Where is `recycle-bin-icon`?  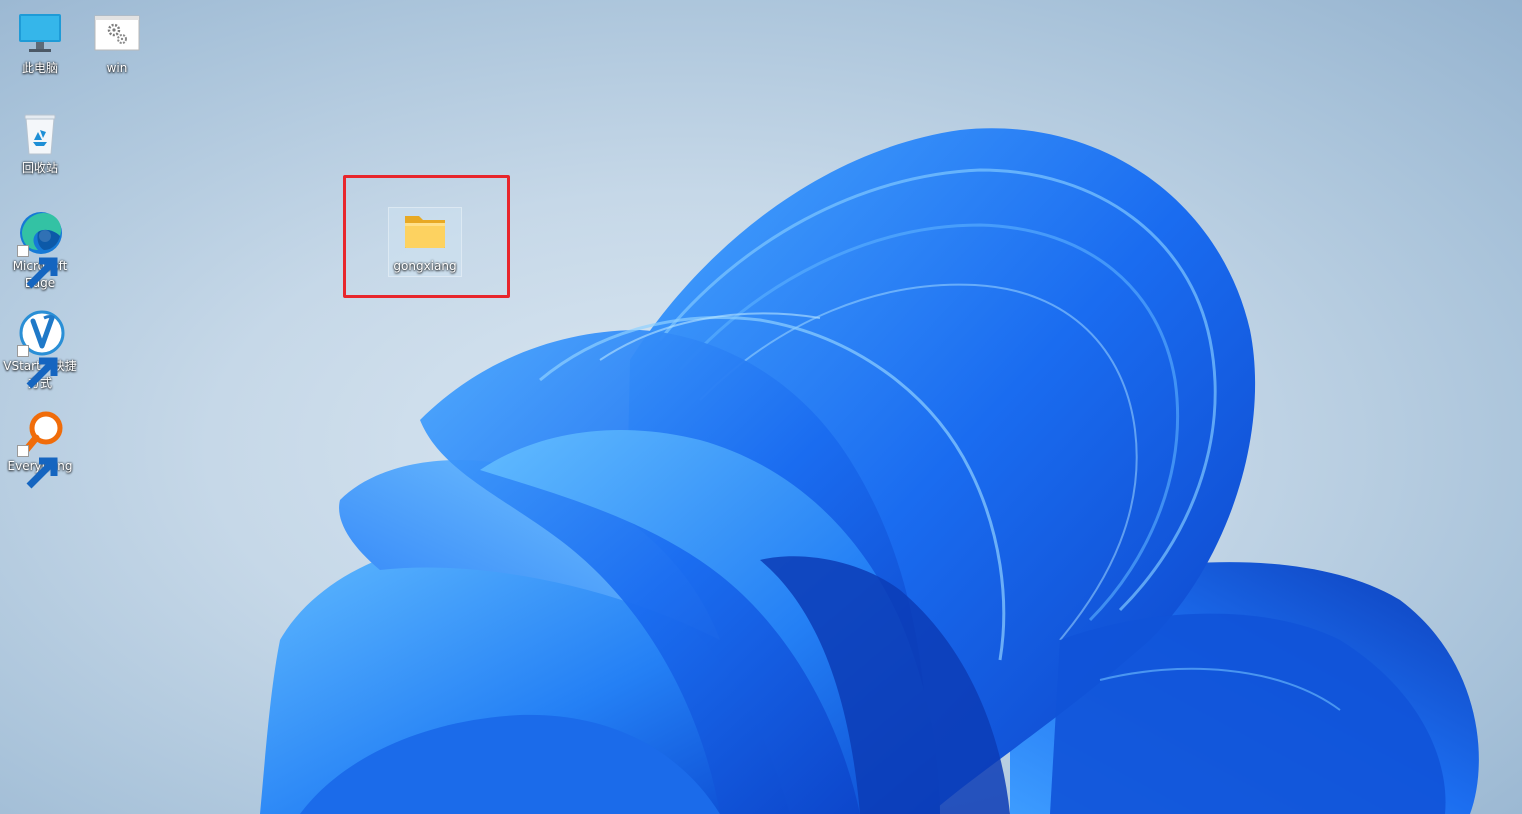 recycle-bin-icon is located at coordinates (40, 135).